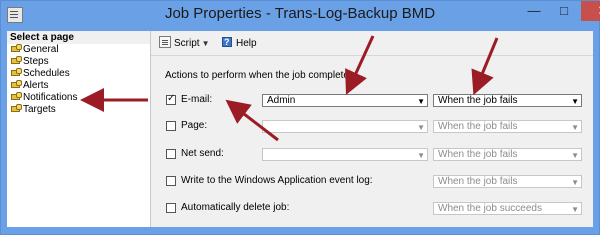  What do you see at coordinates (534, 11) in the screenshot?
I see `minimize-button: —` at bounding box center [534, 11].